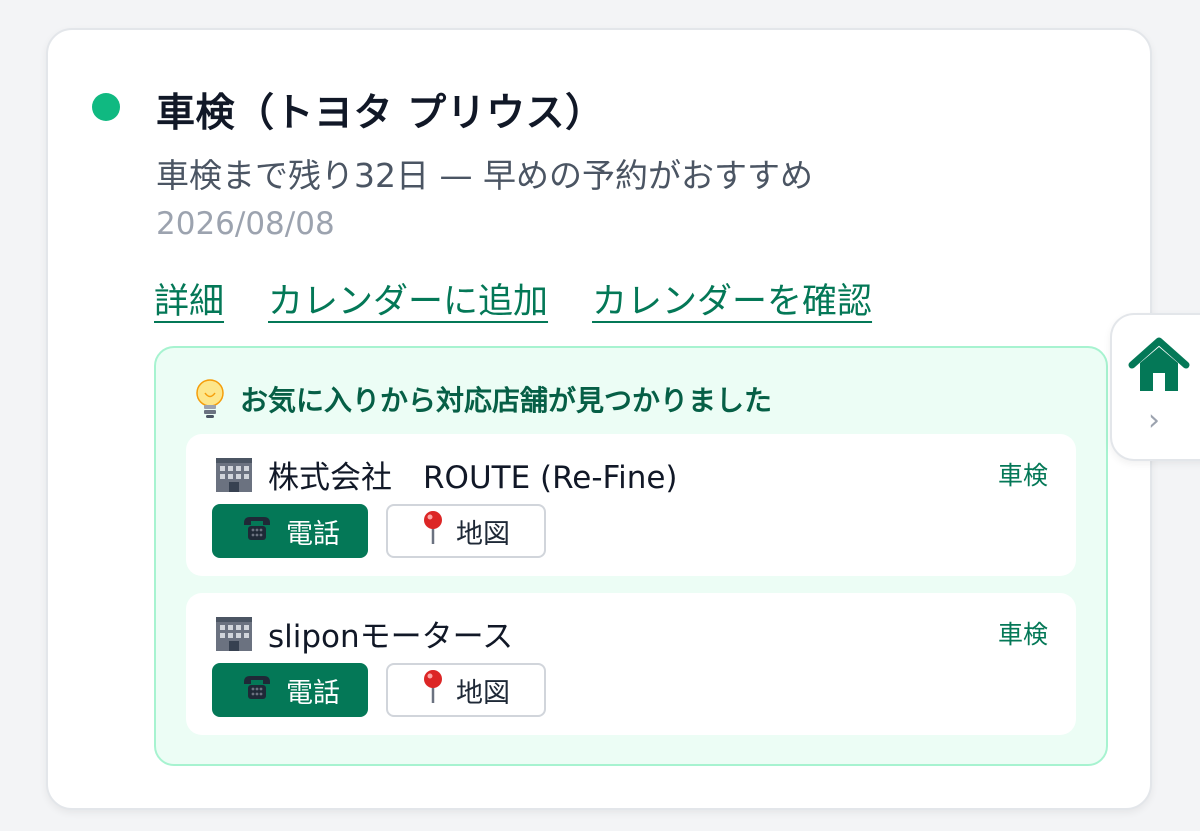 The height and width of the screenshot is (831, 1200). Describe the element at coordinates (391, 637) in the screenshot. I see `shop-name: sliponモータース` at that location.